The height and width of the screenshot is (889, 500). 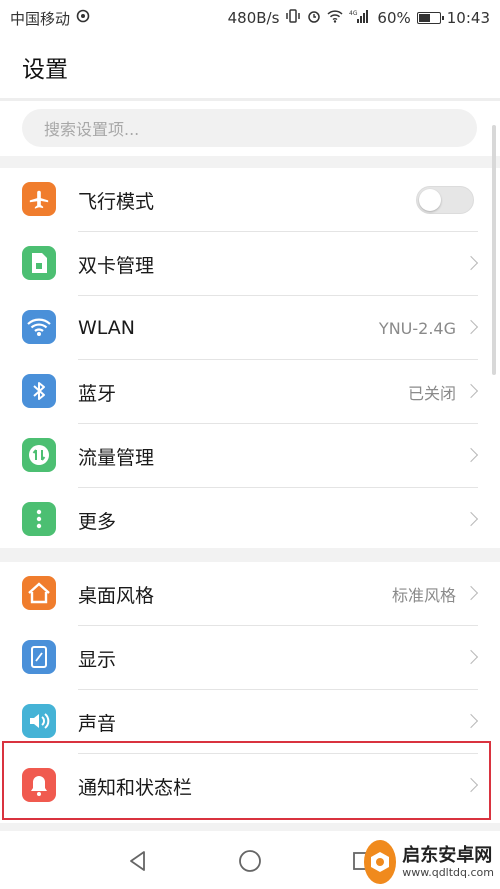 I want to click on home-icon, so click(x=39, y=593).